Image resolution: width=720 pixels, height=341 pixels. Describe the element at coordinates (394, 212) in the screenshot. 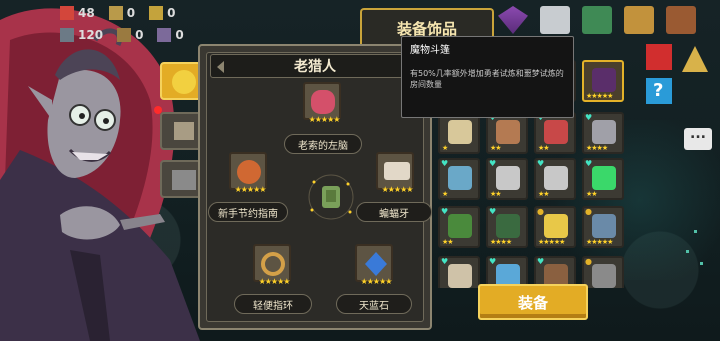

I see `slot-label: 蝙蝠牙` at that location.